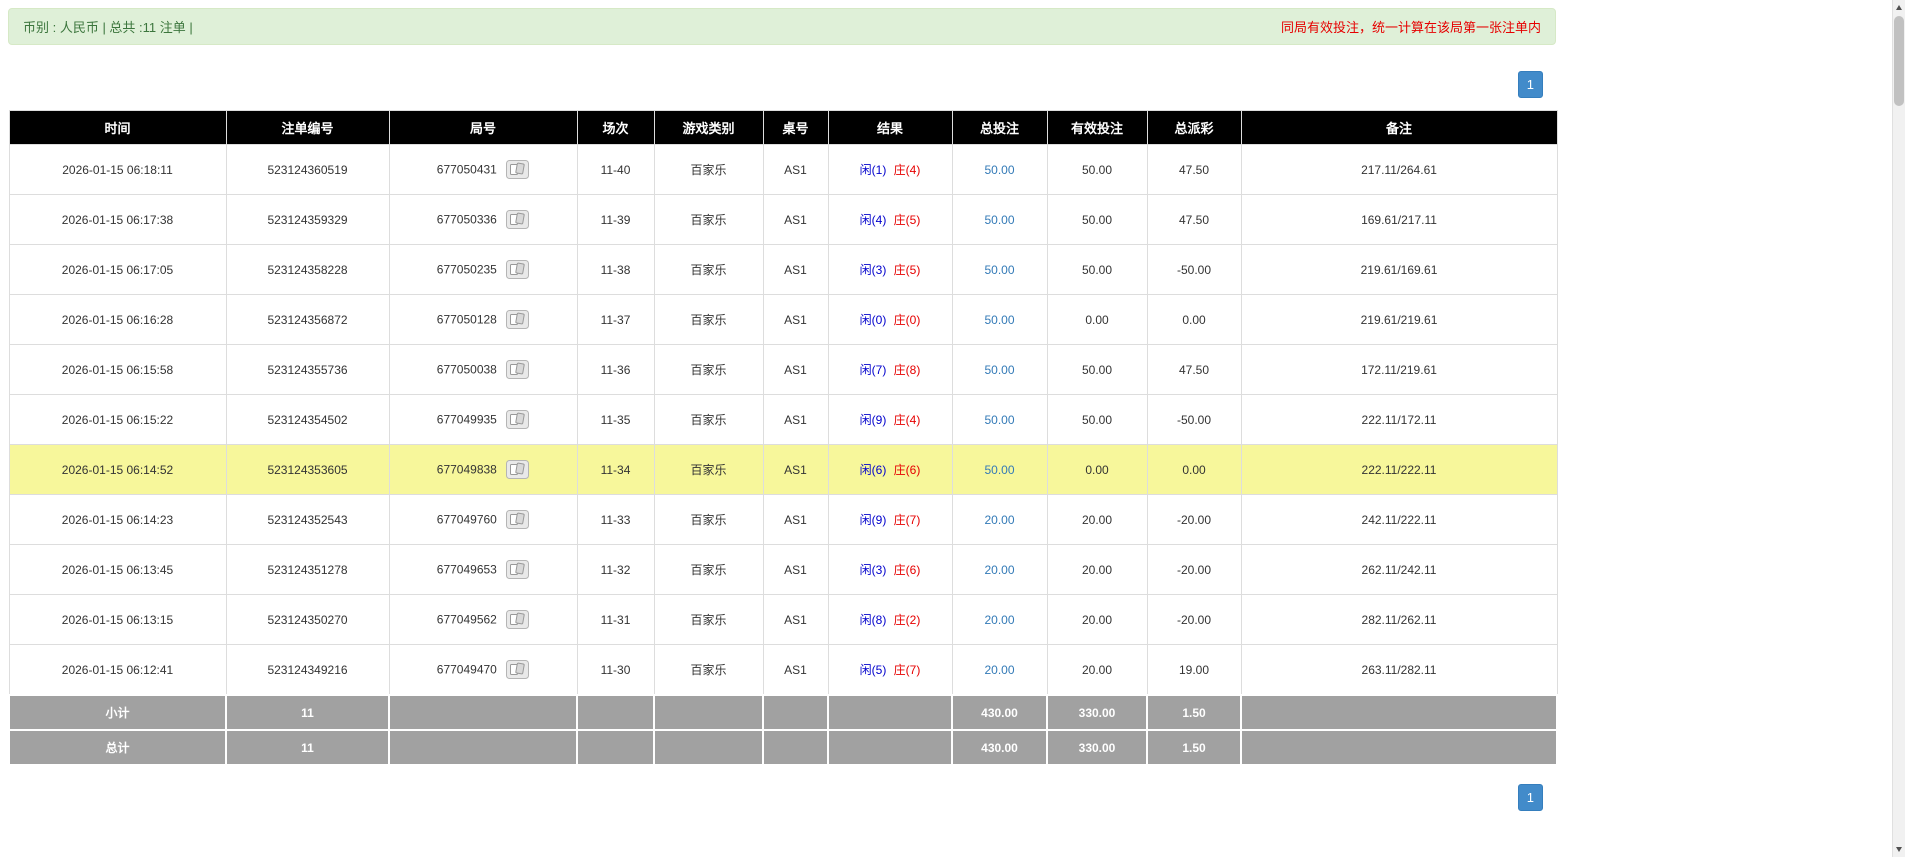 The image size is (1905, 865). What do you see at coordinates (873, 220) in the screenshot?
I see `result-player: 闲(4)` at bounding box center [873, 220].